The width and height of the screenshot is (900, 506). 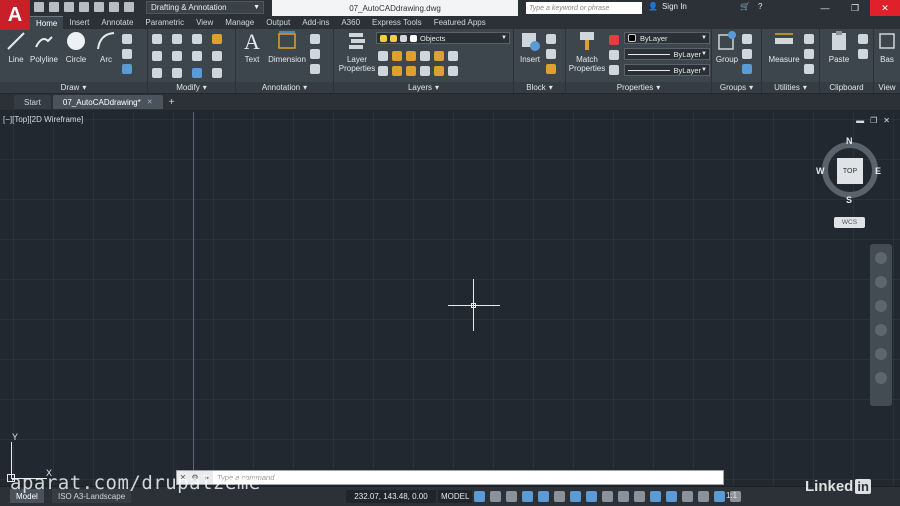 What do you see at coordinates (177, 56) in the screenshot?
I see `mirror-icon` at bounding box center [177, 56].